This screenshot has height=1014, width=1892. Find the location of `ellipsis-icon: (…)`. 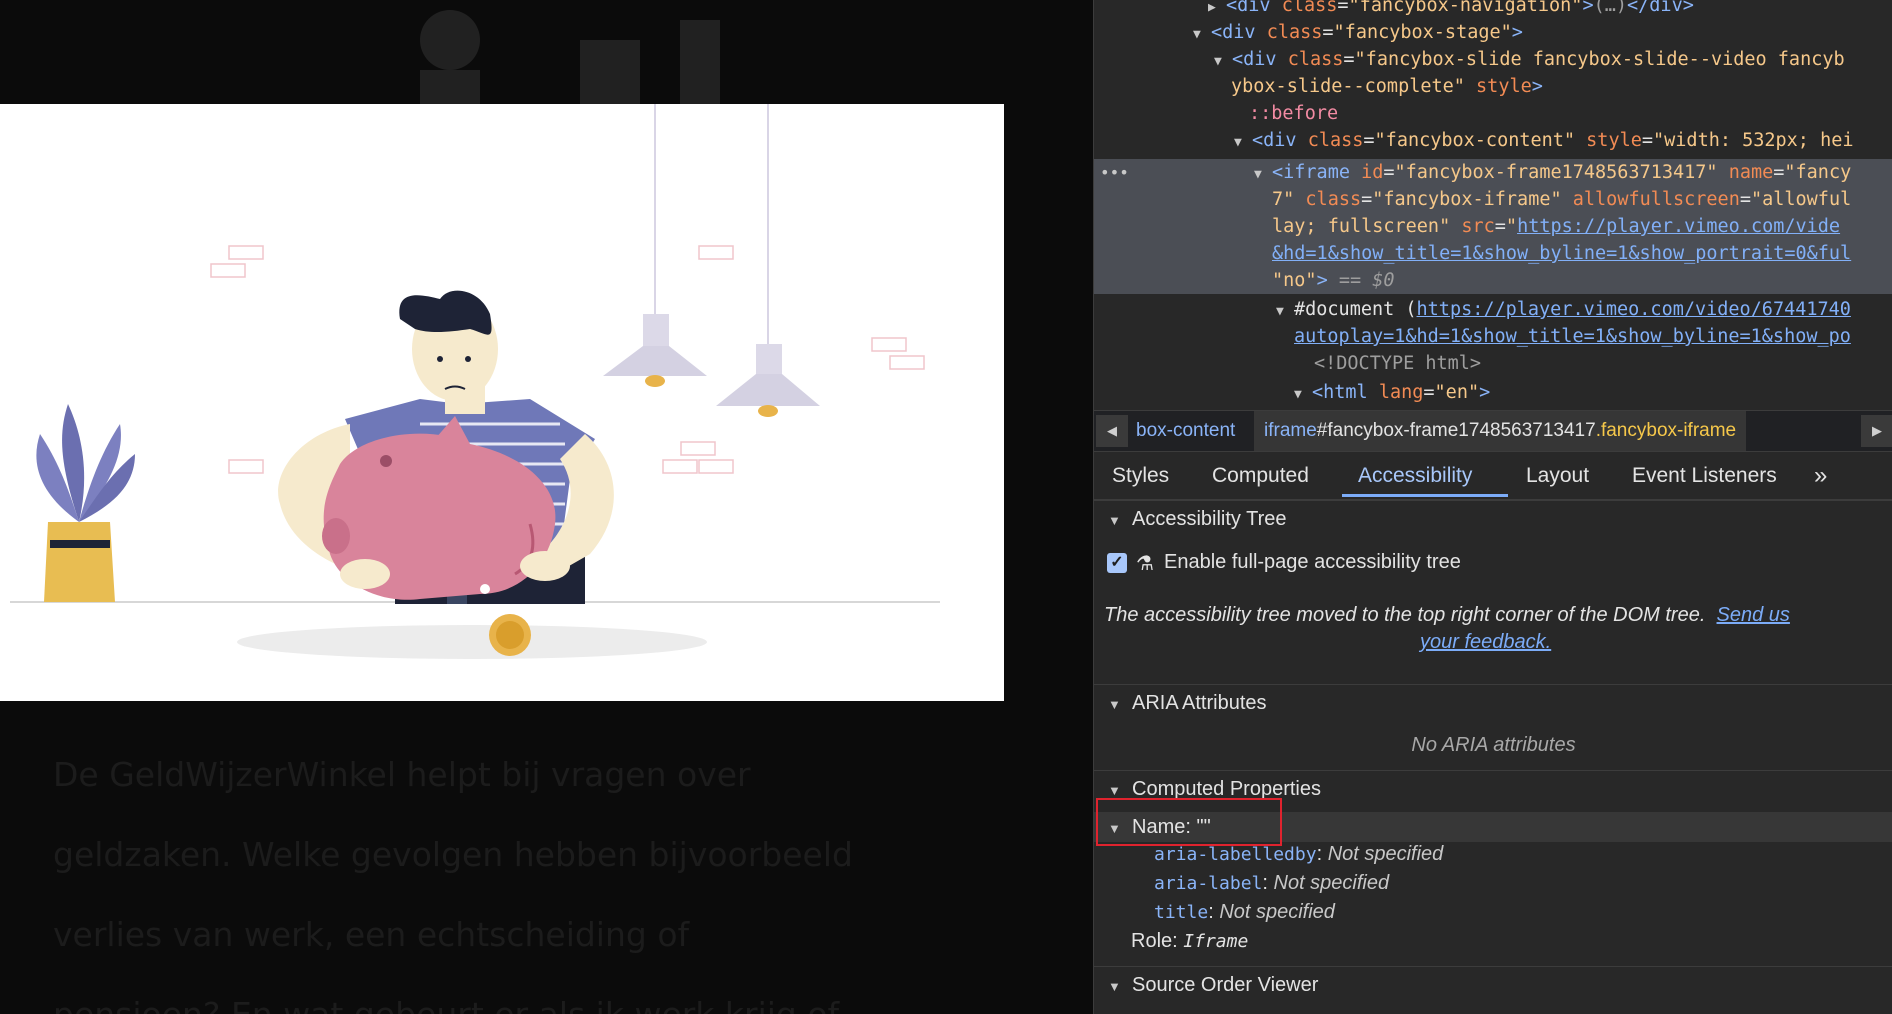

ellipsis-icon: (…) is located at coordinates (1610, 8).